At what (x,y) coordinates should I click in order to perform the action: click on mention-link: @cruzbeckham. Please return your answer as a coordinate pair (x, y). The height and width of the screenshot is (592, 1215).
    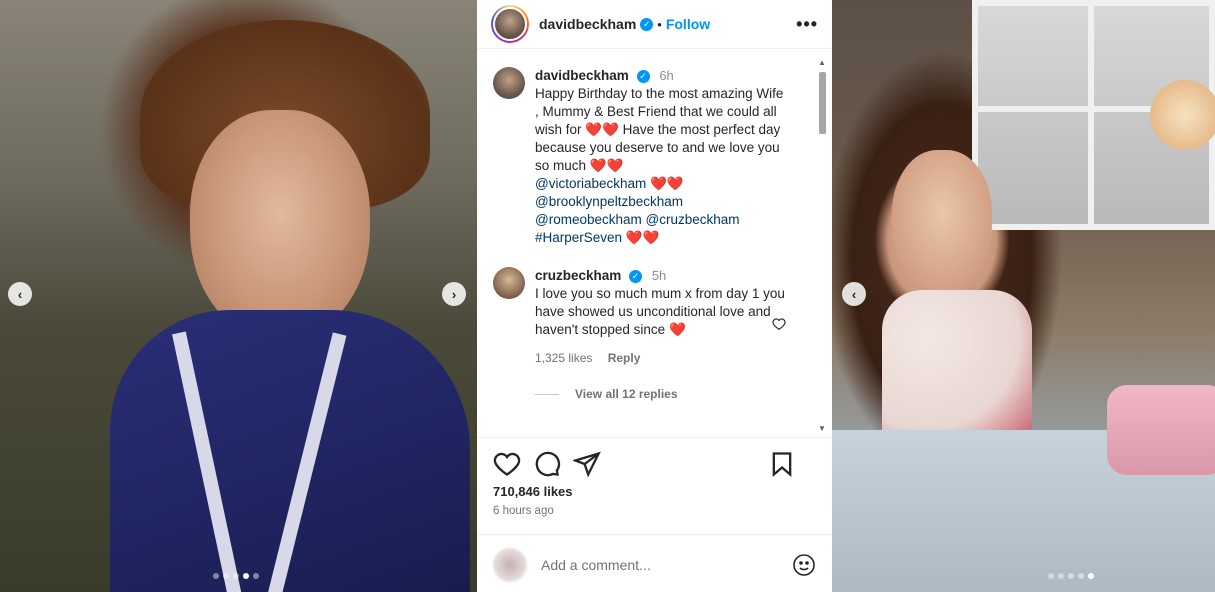
    Looking at the image, I should click on (693, 219).